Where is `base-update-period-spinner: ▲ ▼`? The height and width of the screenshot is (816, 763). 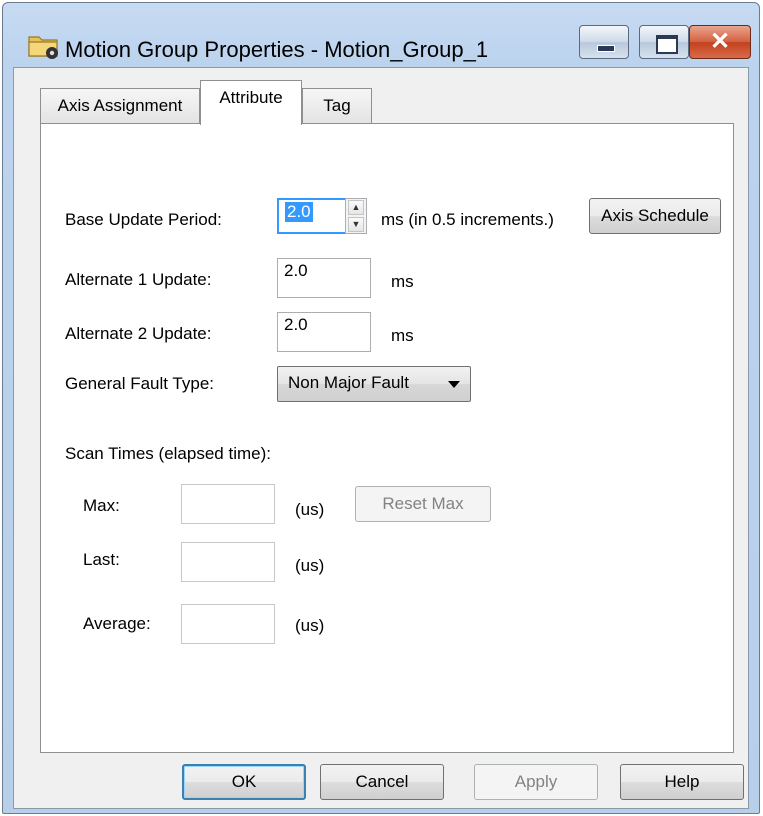
base-update-period-spinner: ▲ ▼ is located at coordinates (356, 216).